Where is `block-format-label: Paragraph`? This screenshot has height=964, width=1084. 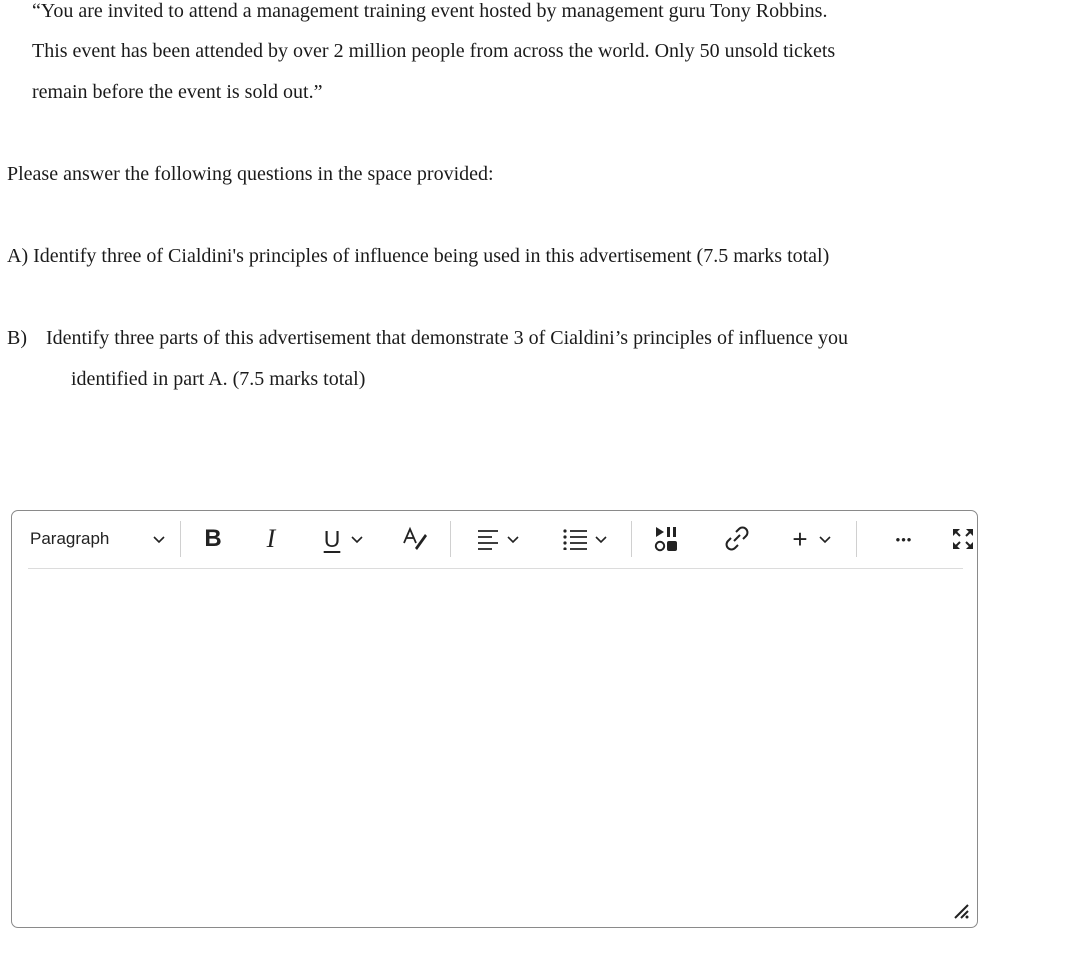 block-format-label: Paragraph is located at coordinates (70, 538).